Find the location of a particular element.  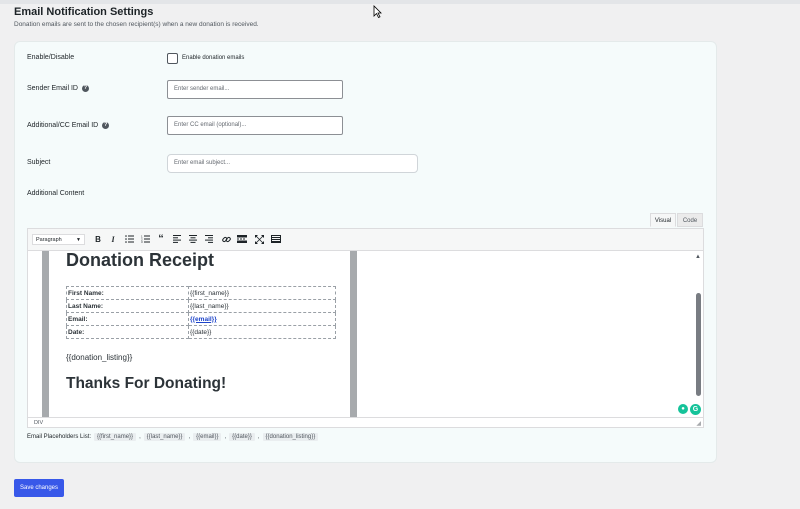

table-cell-value: {{email}} is located at coordinates (262, 319).